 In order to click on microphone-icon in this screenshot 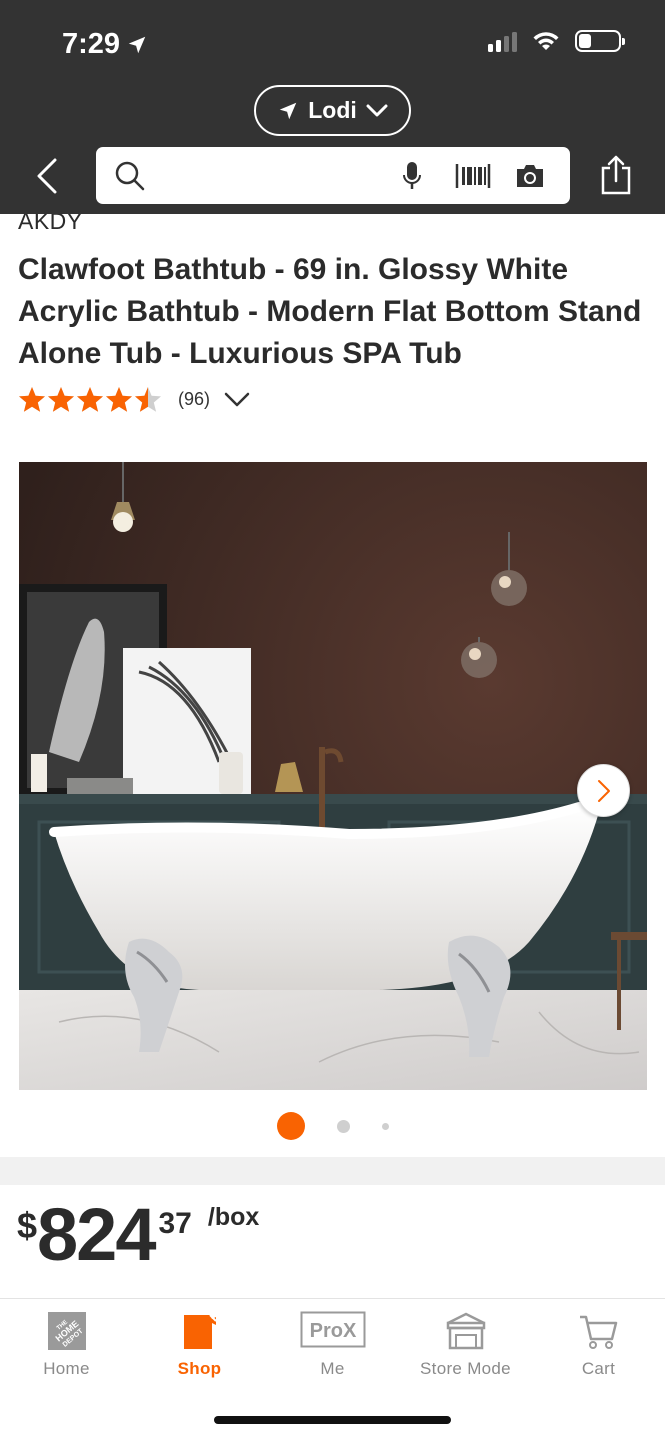, I will do `click(412, 176)`.